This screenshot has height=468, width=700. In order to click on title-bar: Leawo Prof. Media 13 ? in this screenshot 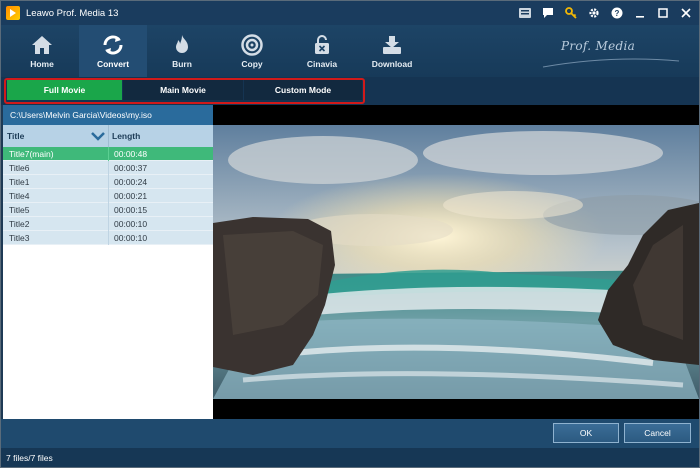, I will do `click(350, 13)`.